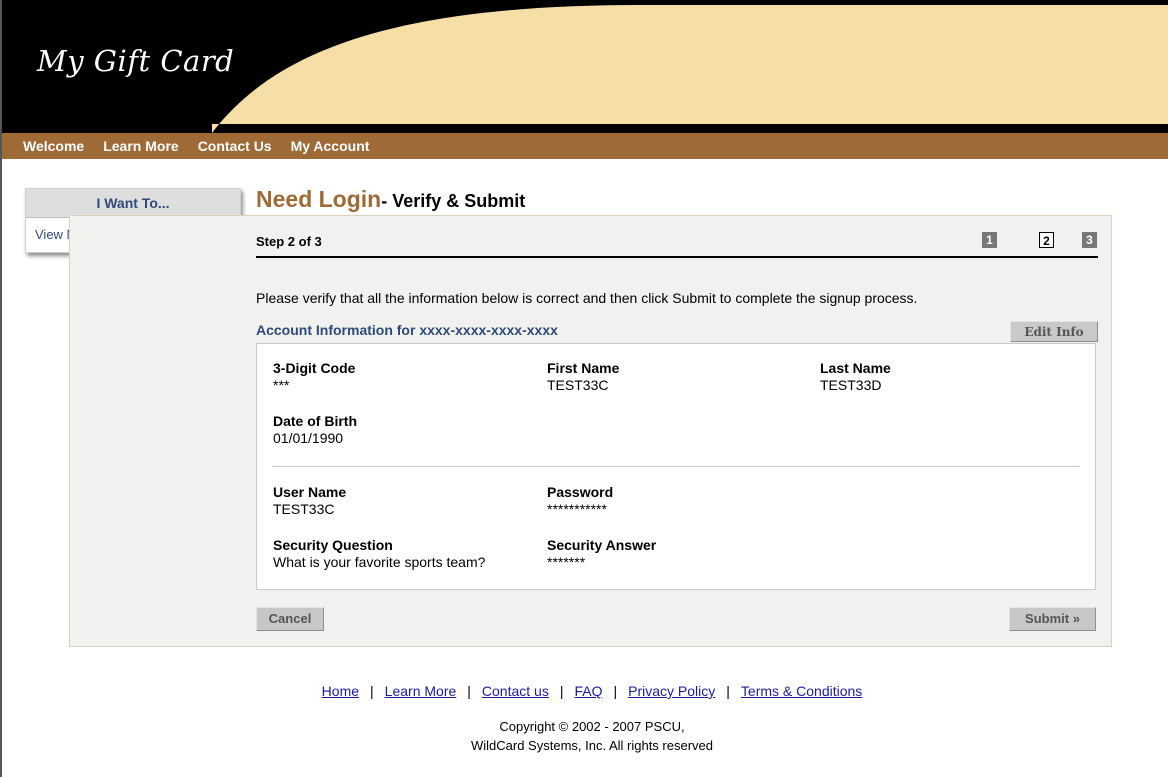 This screenshot has height=777, width=1168. I want to click on field-label: First Name, so click(583, 368).